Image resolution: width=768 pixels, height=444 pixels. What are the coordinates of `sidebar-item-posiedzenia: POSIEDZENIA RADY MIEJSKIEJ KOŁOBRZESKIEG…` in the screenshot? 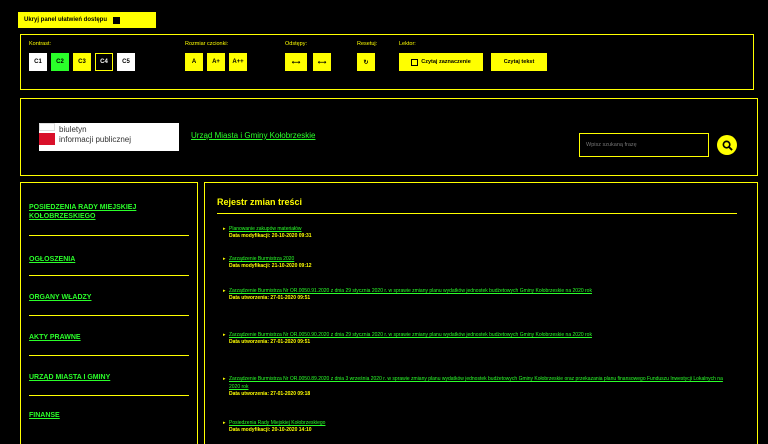 It's located at (109, 212).